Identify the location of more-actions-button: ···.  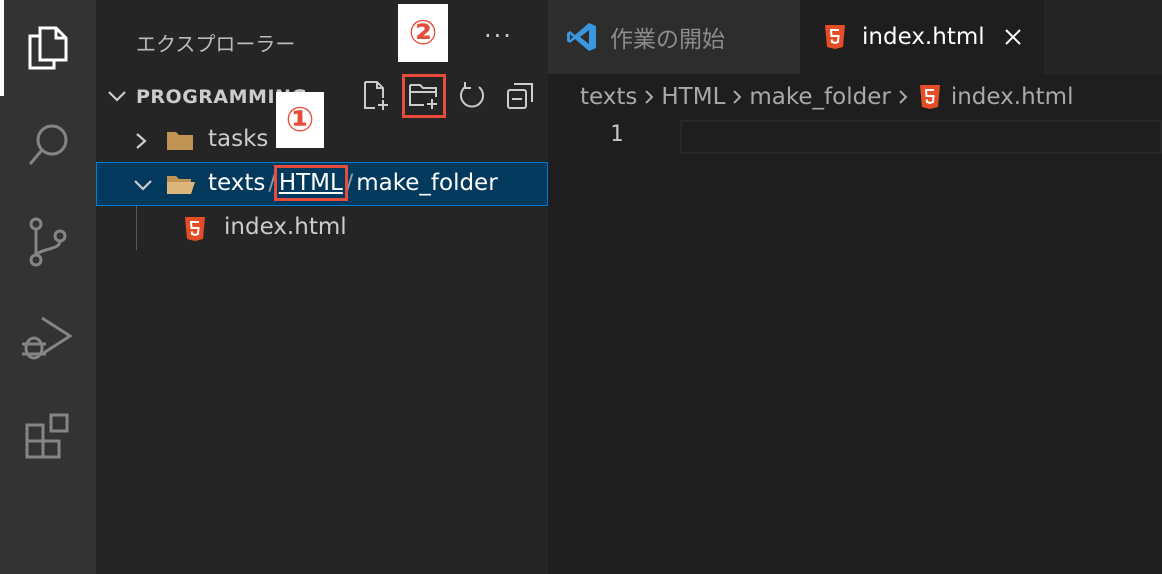
(498, 36).